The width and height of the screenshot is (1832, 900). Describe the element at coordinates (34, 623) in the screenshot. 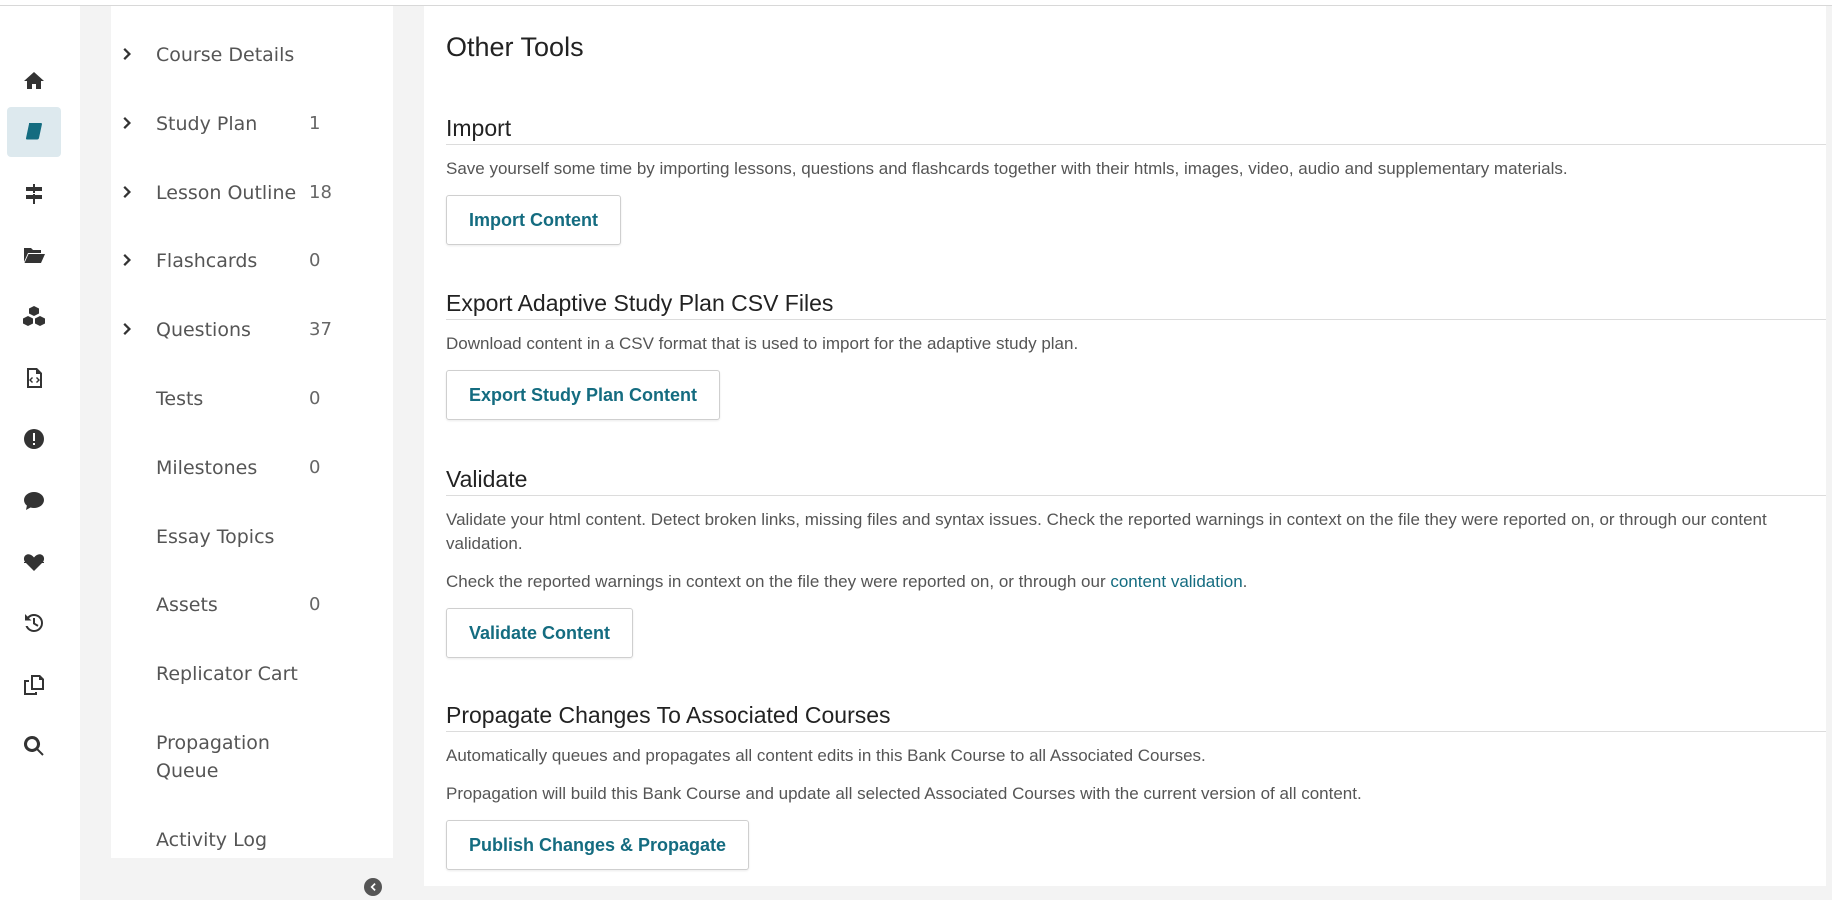

I see `history-icon` at that location.